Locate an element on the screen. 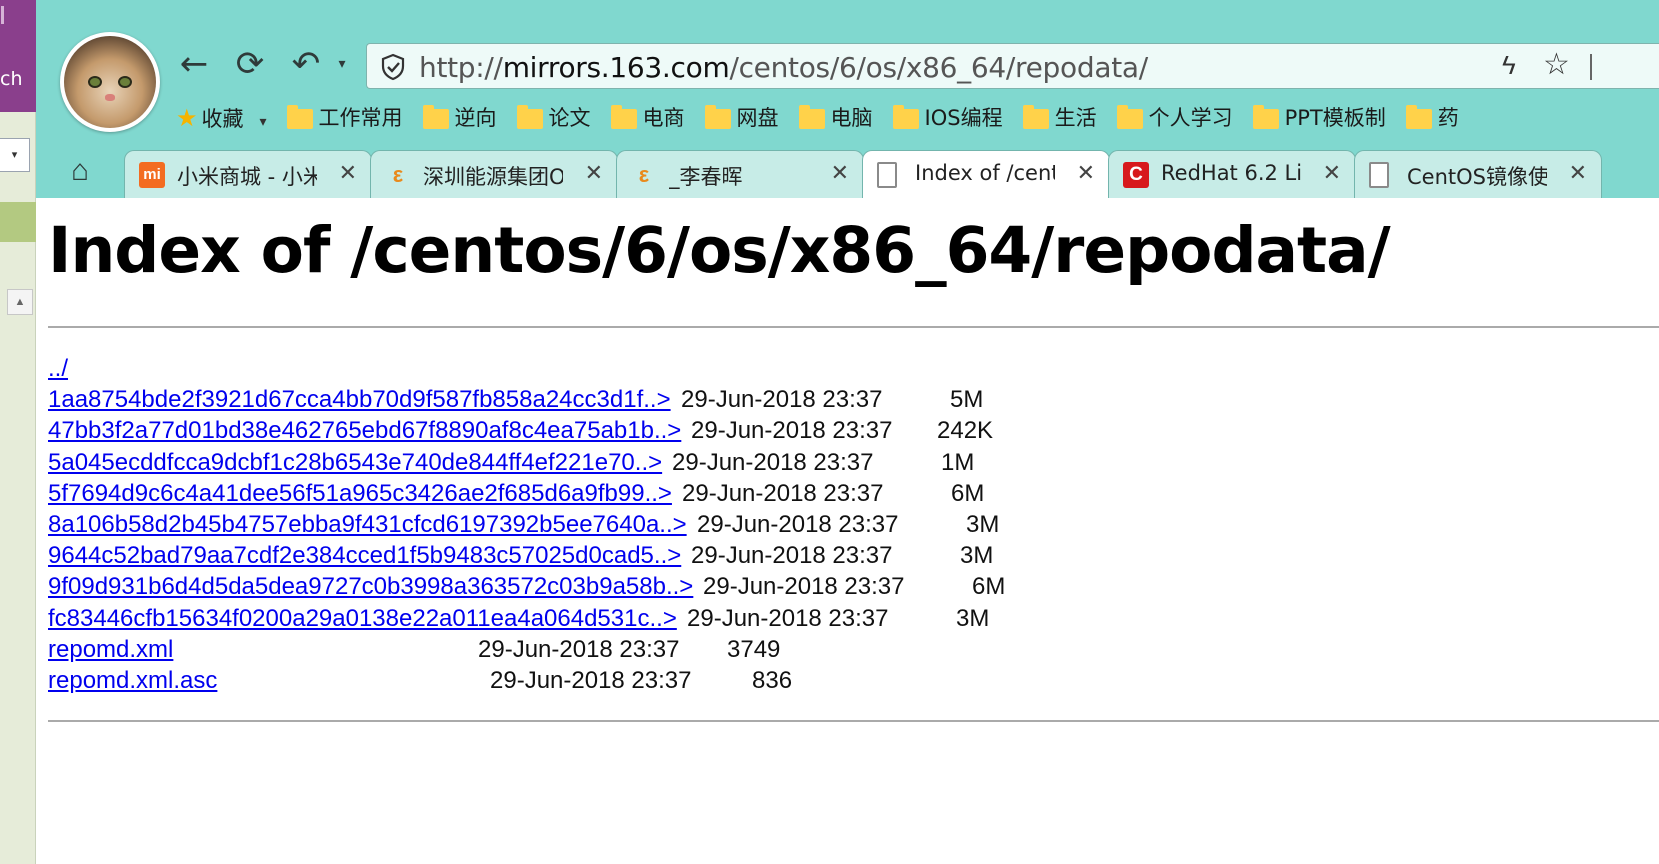 This screenshot has width=1659, height=864. bookmark-item: 个人学习 is located at coordinates (1174, 118).